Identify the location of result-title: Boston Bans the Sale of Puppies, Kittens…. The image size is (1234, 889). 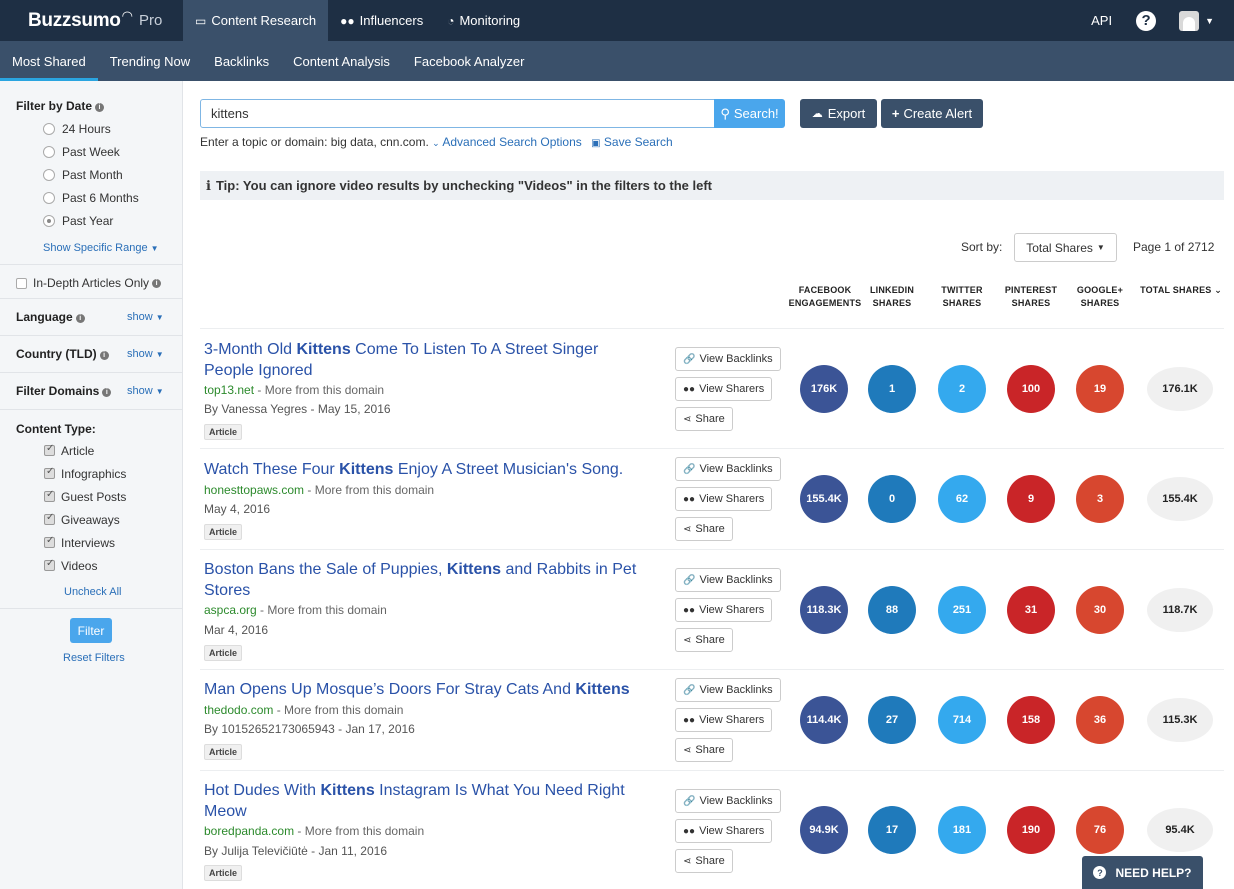
(428, 580).